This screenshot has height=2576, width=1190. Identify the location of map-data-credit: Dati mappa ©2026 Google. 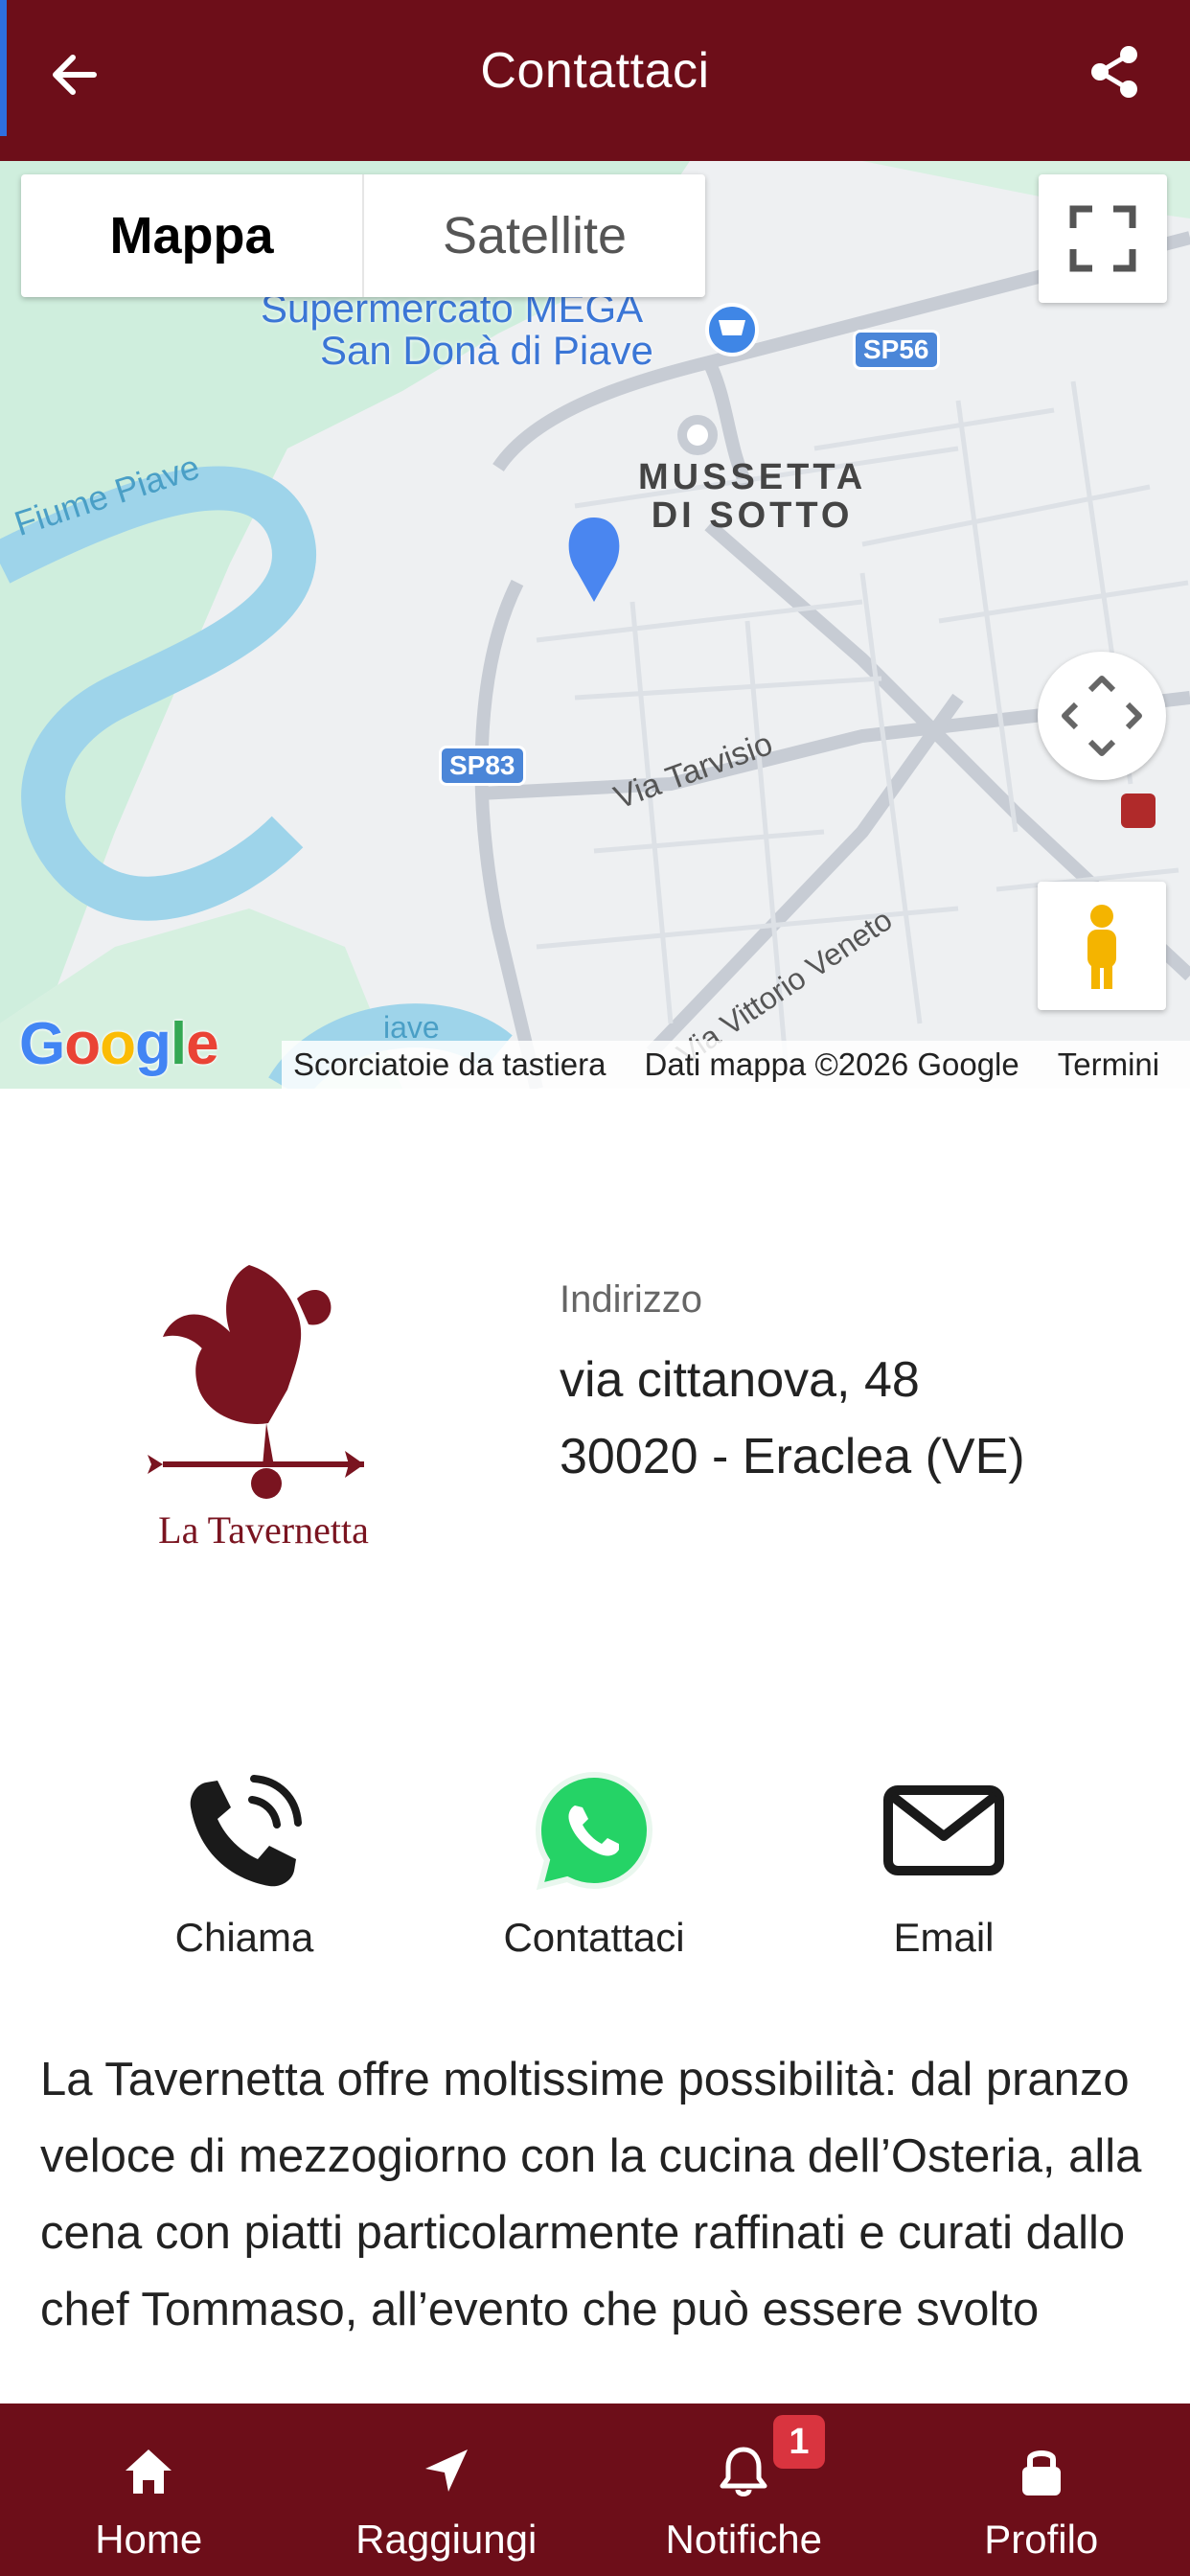
(832, 1064).